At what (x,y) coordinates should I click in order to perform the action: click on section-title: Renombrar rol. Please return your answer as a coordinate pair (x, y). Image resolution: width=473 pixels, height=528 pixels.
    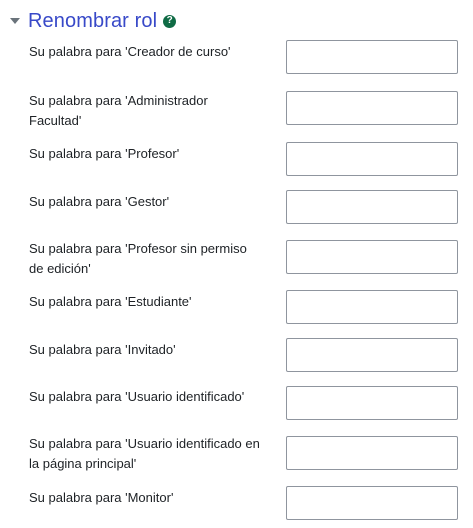
    Looking at the image, I should click on (93, 21).